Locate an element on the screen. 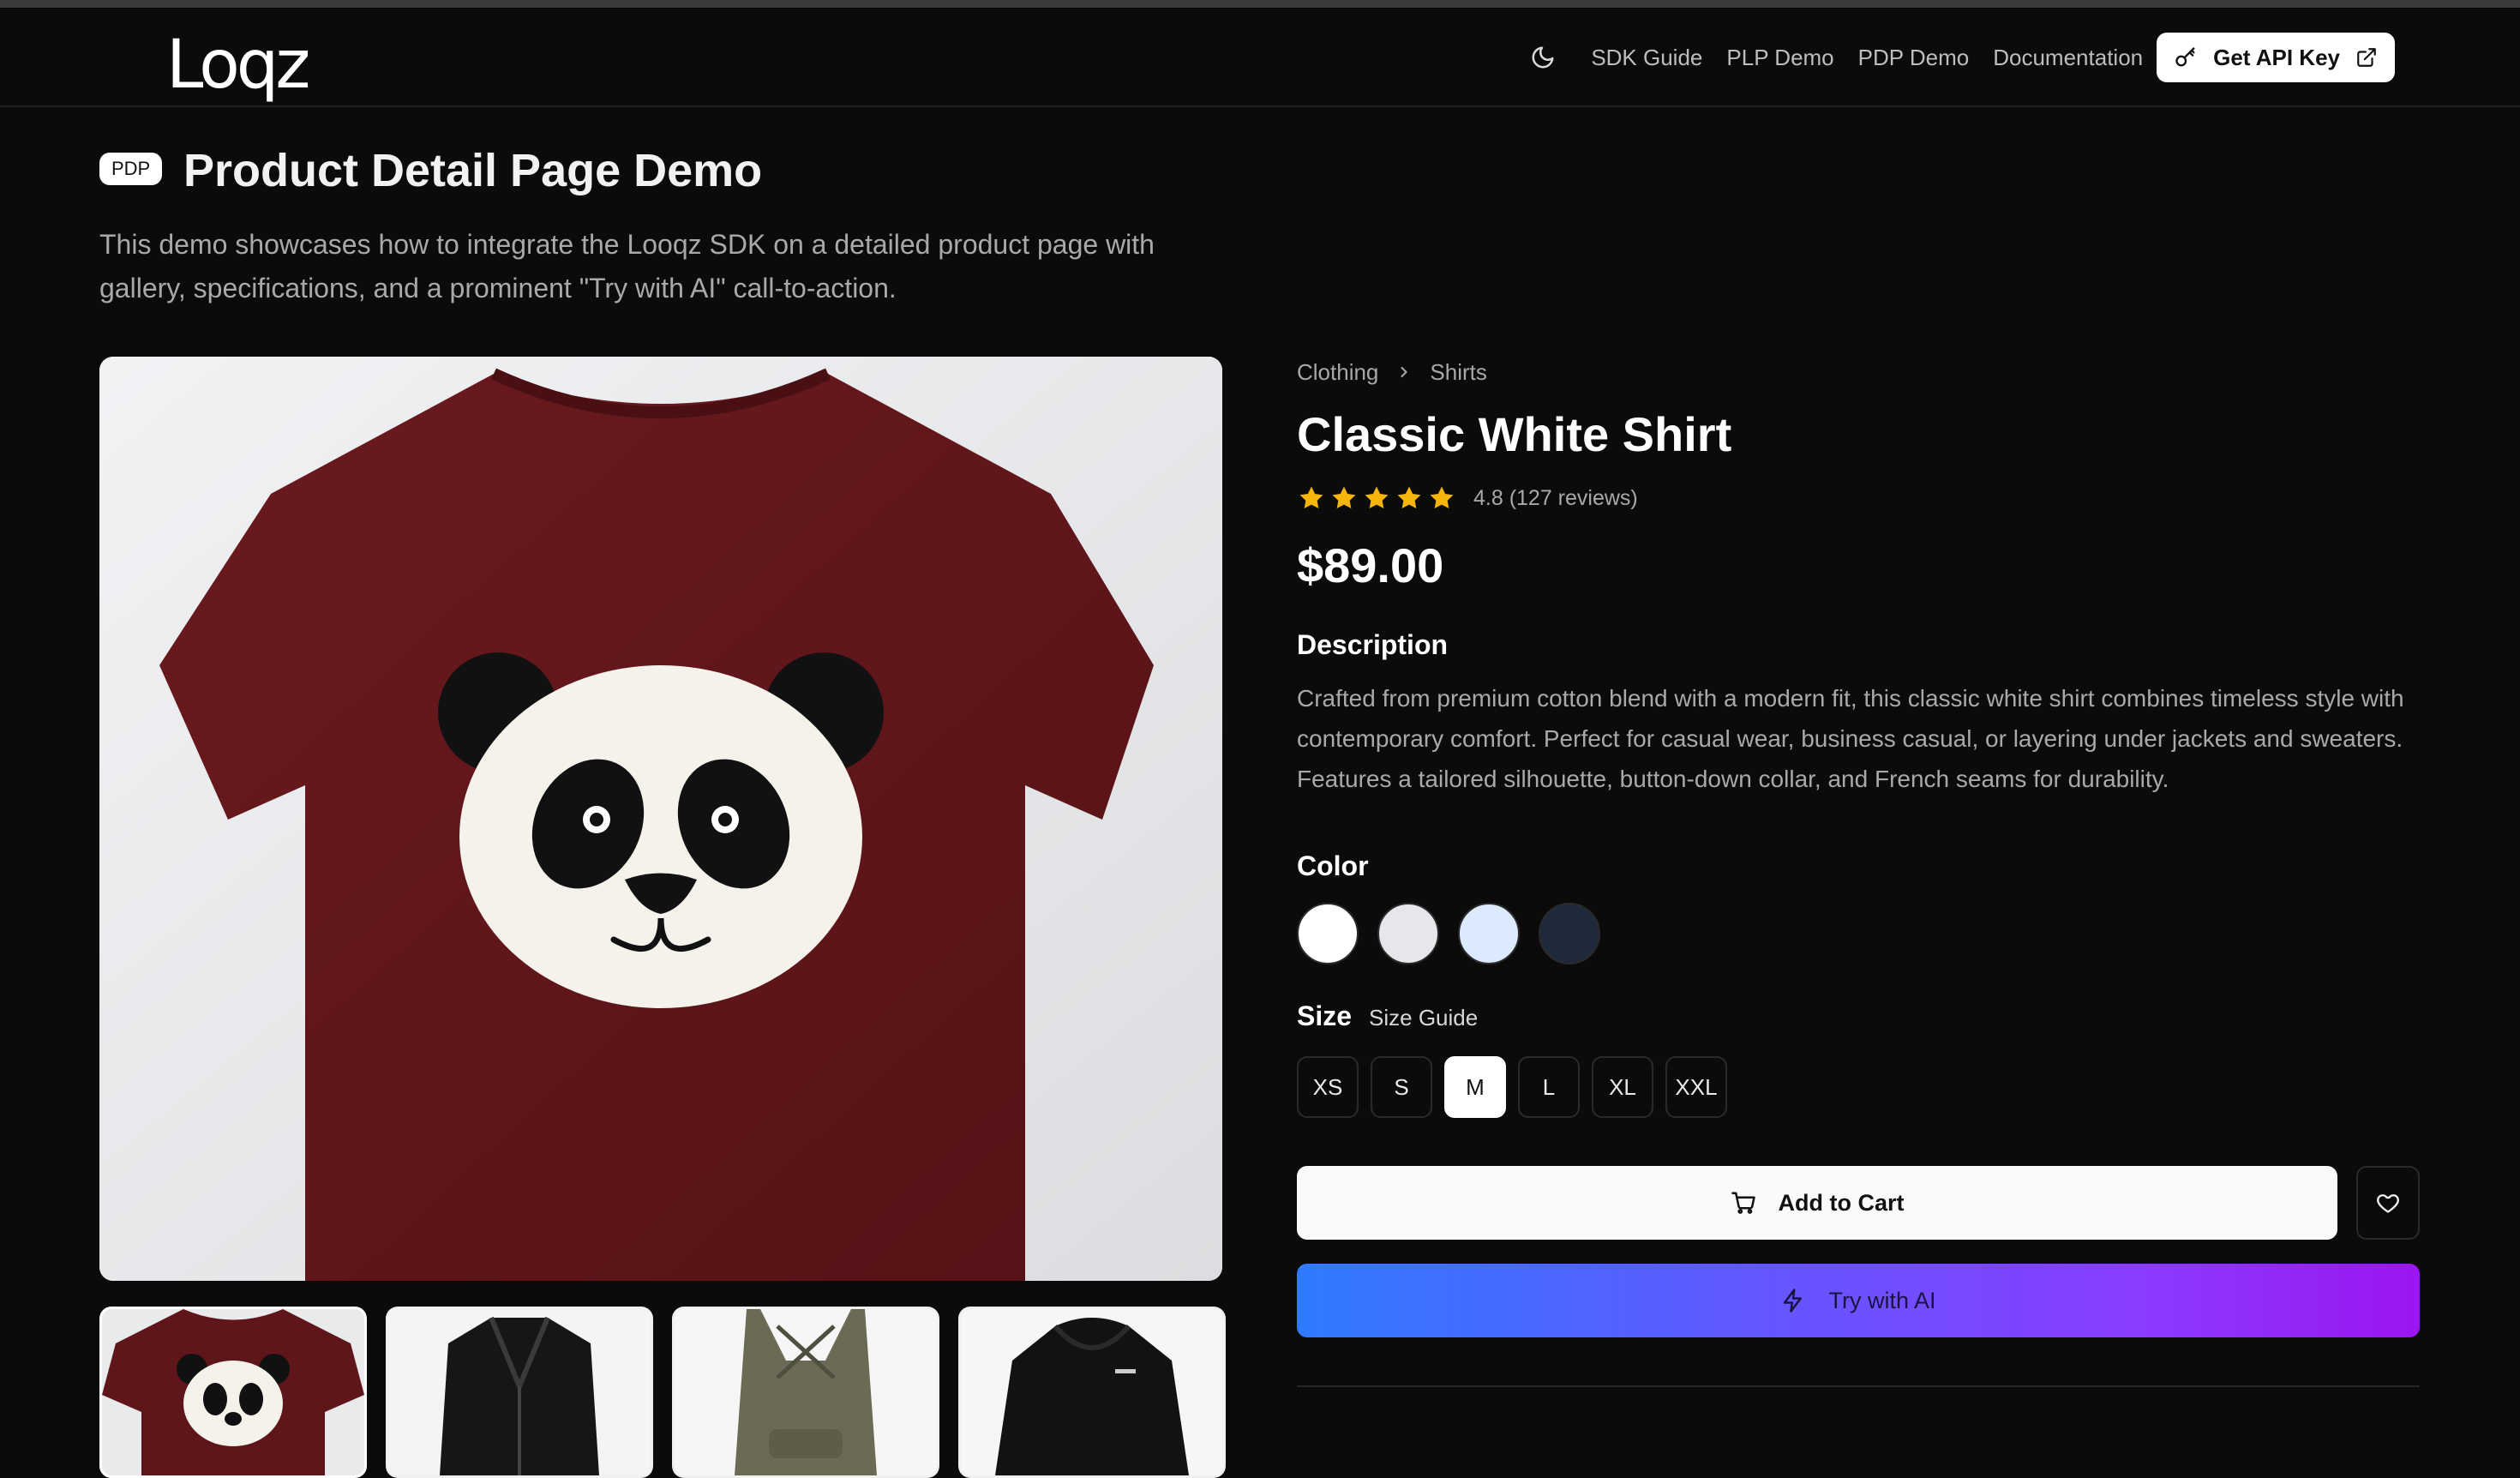  cart-row: Add to Cart is located at coordinates (1858, 1203).